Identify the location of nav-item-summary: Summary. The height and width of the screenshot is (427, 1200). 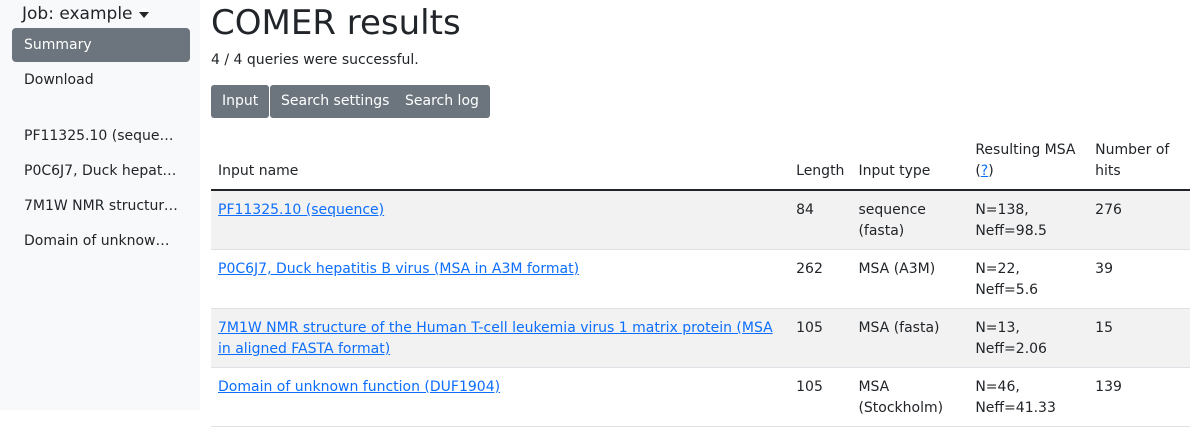
(101, 45).